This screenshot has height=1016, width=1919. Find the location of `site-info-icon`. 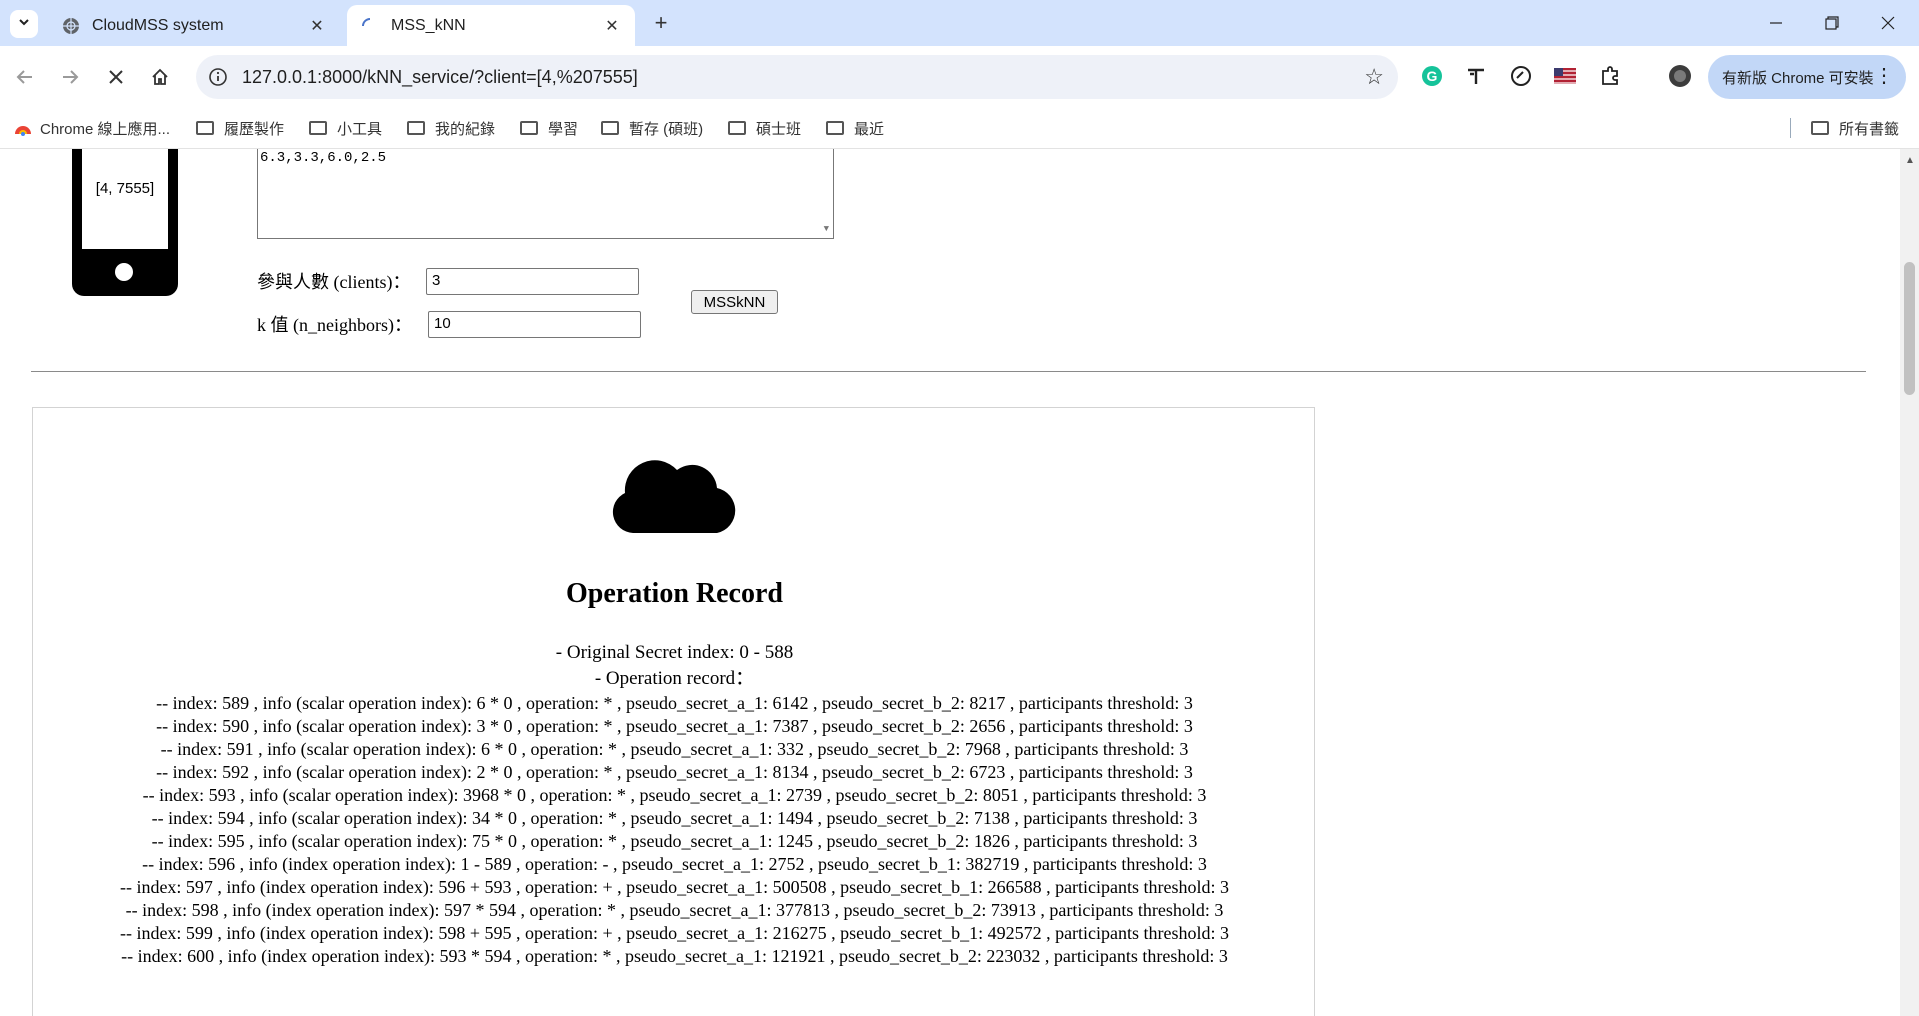

site-info-icon is located at coordinates (218, 77).